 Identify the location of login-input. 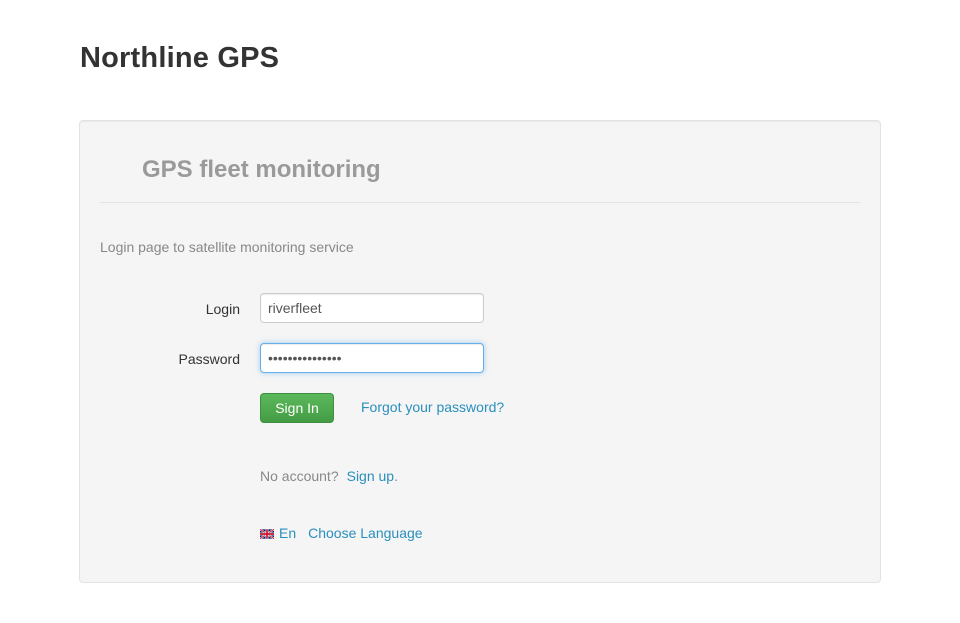
(372, 308).